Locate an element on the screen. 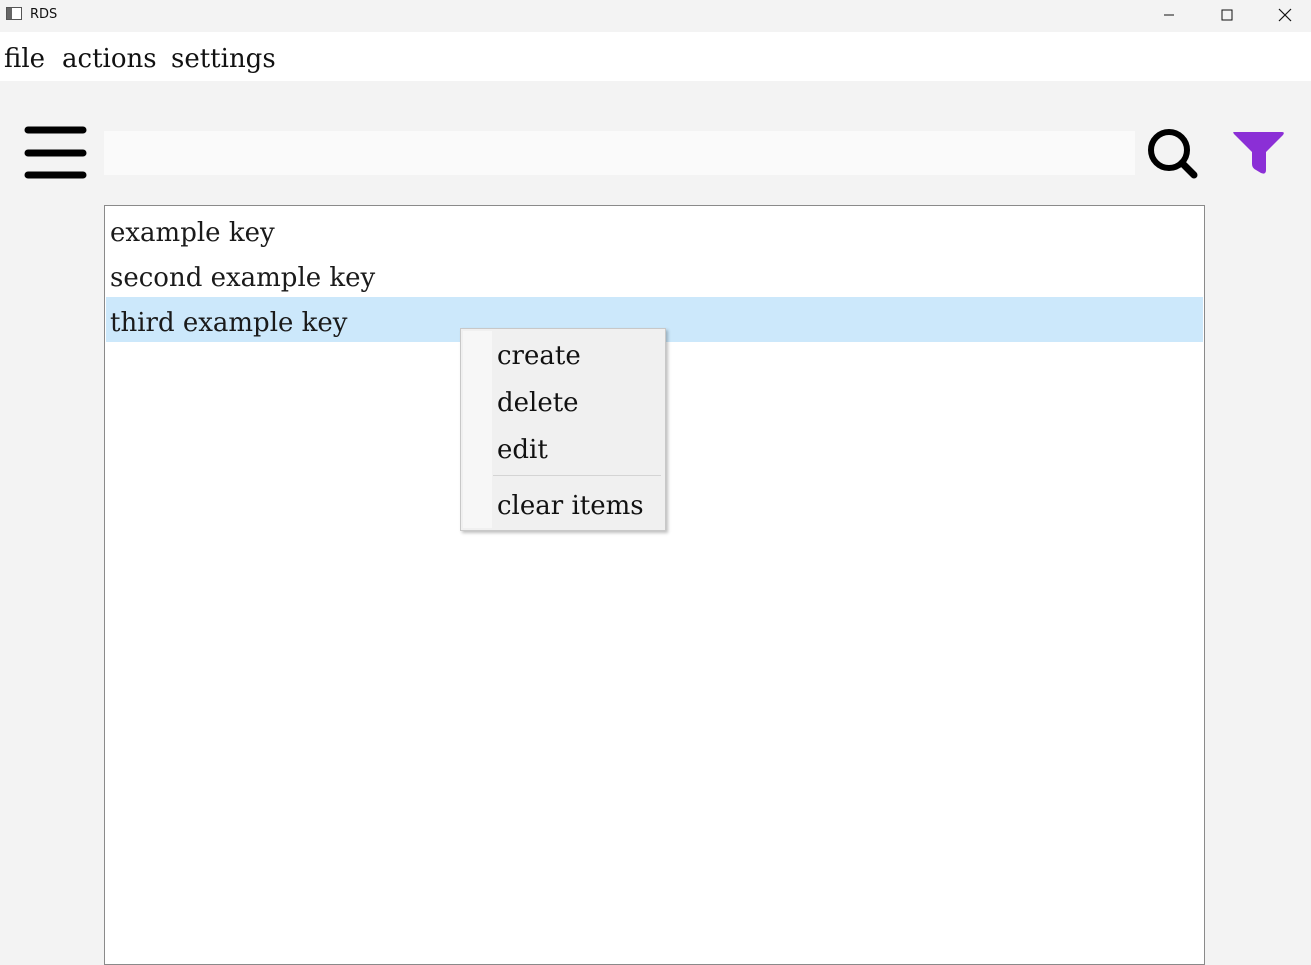 The image size is (1311, 965). filter-button is located at coordinates (1258, 153).